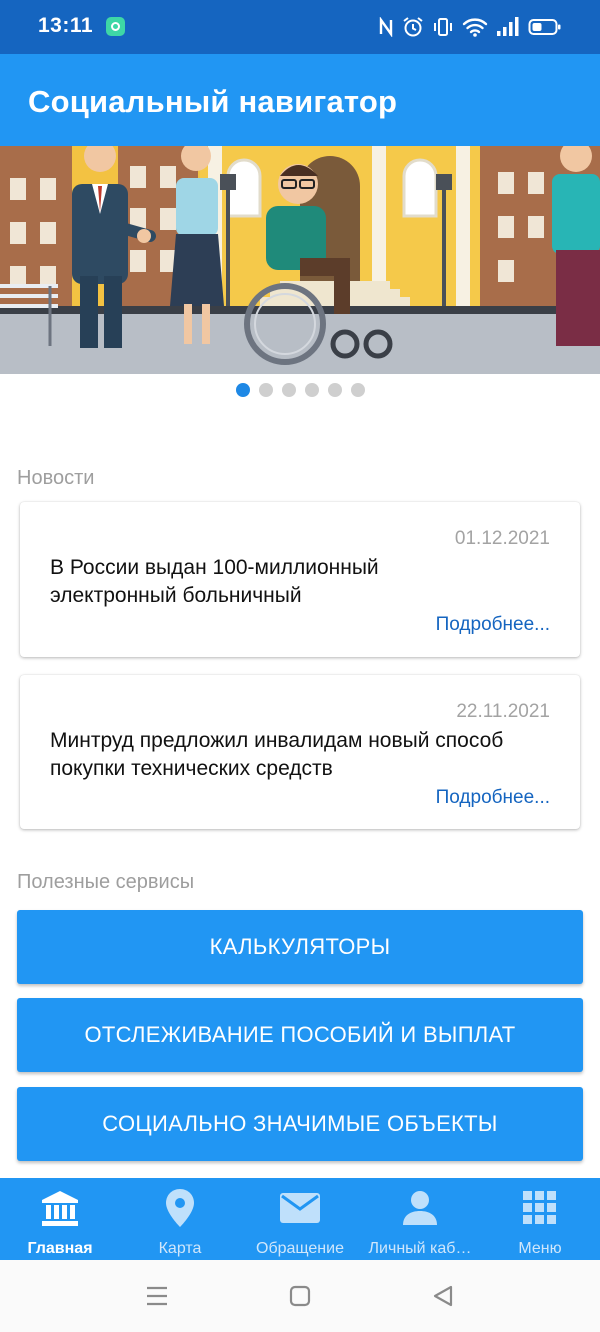 This screenshot has width=600, height=1332. Describe the element at coordinates (213, 101) in the screenshot. I see `page-title: Социальный навигатор` at that location.